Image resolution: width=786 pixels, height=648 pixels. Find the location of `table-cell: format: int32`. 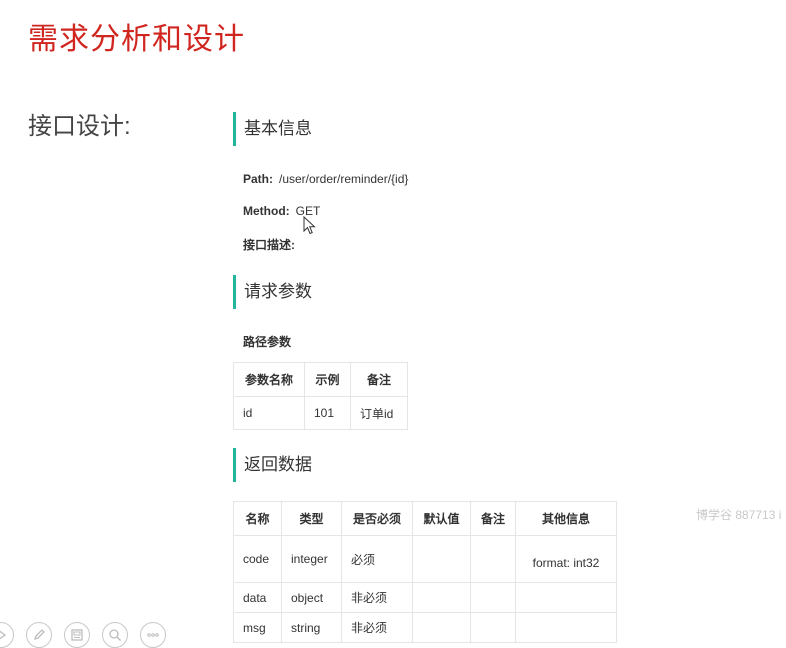

table-cell: format: int32 is located at coordinates (566, 559).